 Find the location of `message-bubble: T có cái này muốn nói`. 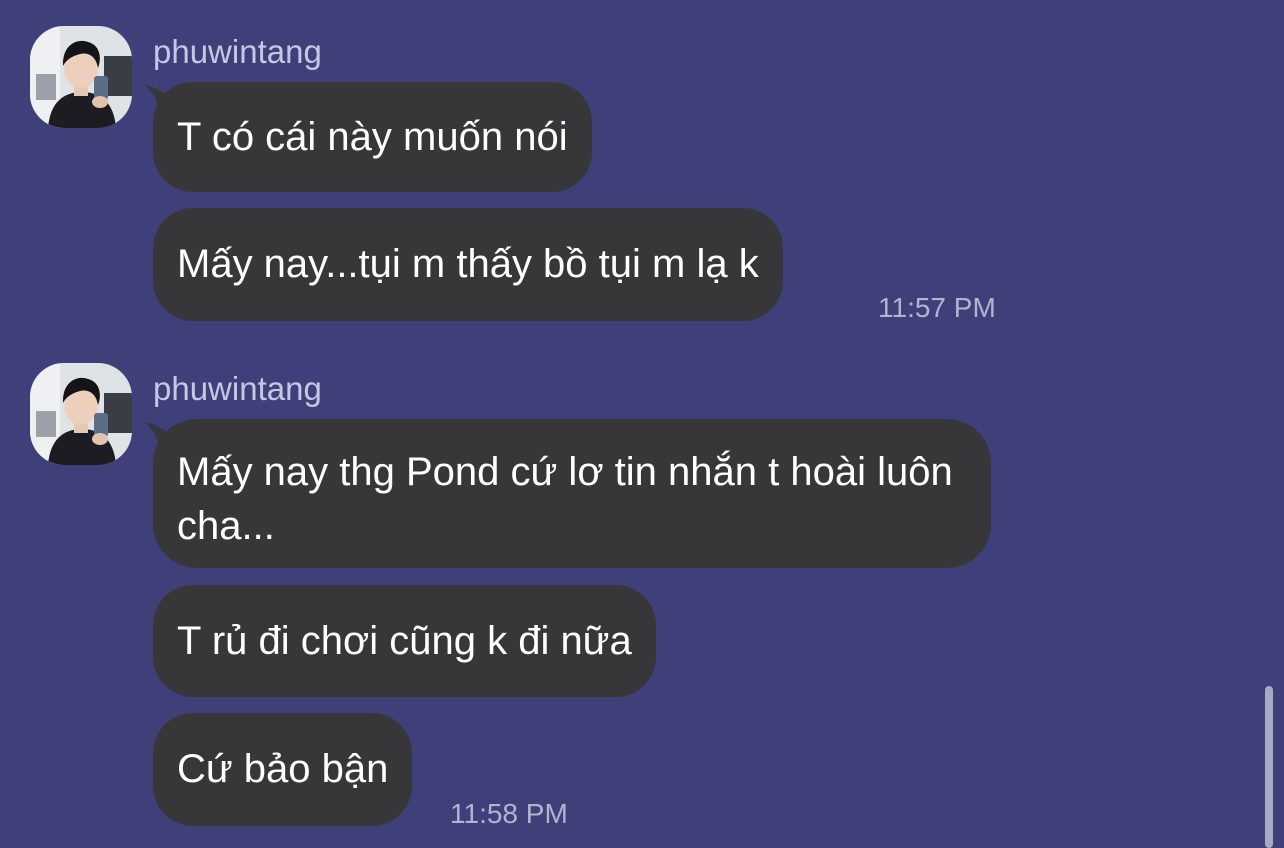

message-bubble: T có cái này muốn nói is located at coordinates (372, 137).